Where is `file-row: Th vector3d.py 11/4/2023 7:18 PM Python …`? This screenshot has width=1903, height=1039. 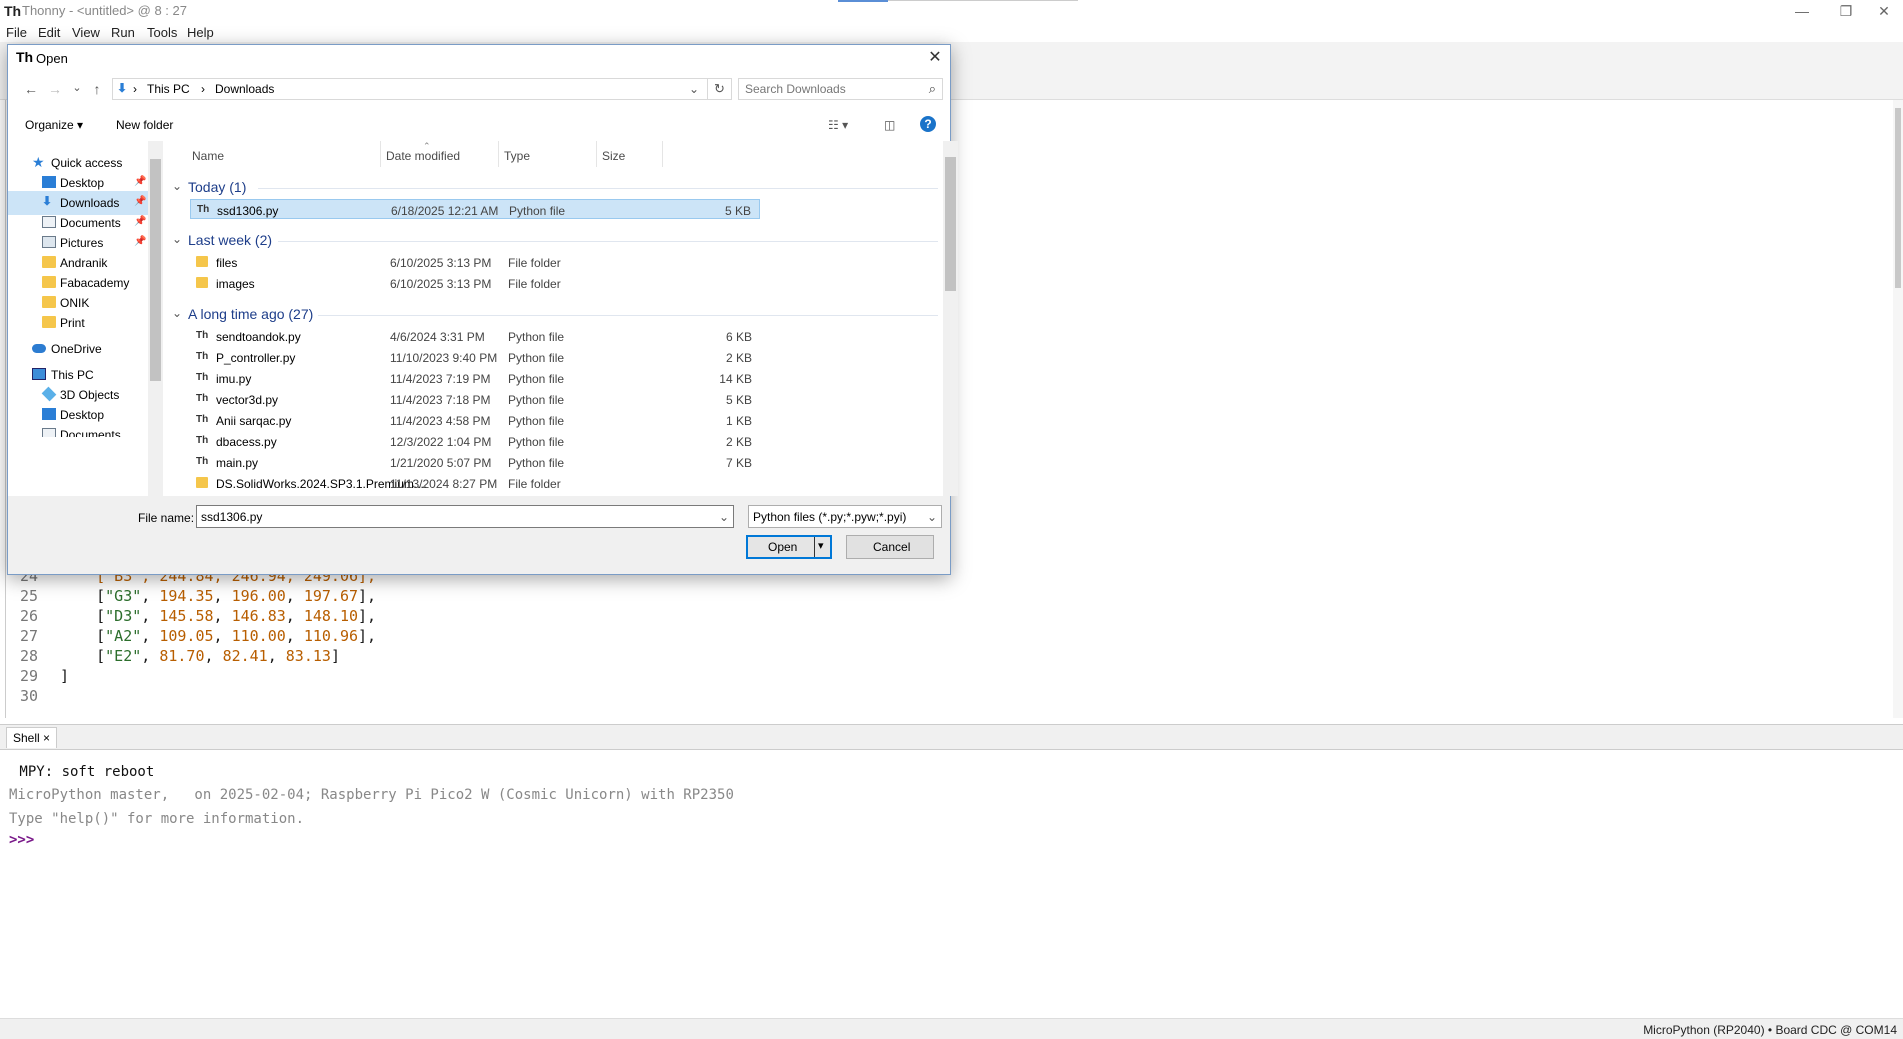
file-row: Th vector3d.py 11/4/2023 7:18 PM Python … is located at coordinates (475, 399).